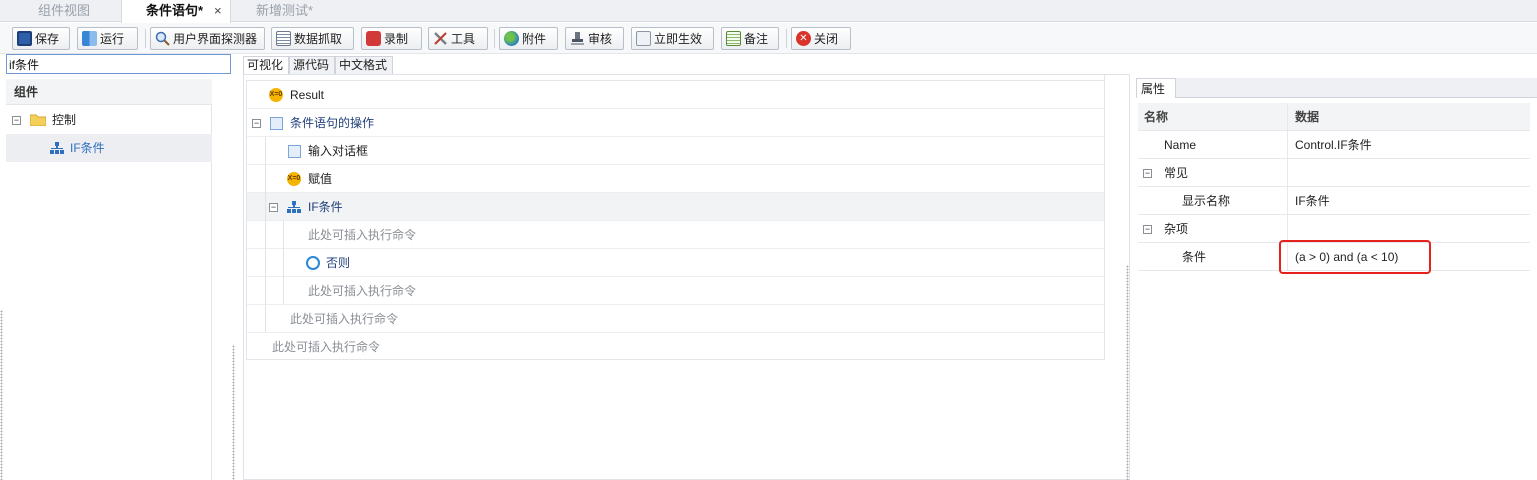 The image size is (1537, 480). Describe the element at coordinates (364, 65) in the screenshot. I see `tab-chinese-format: 中文格式` at that location.